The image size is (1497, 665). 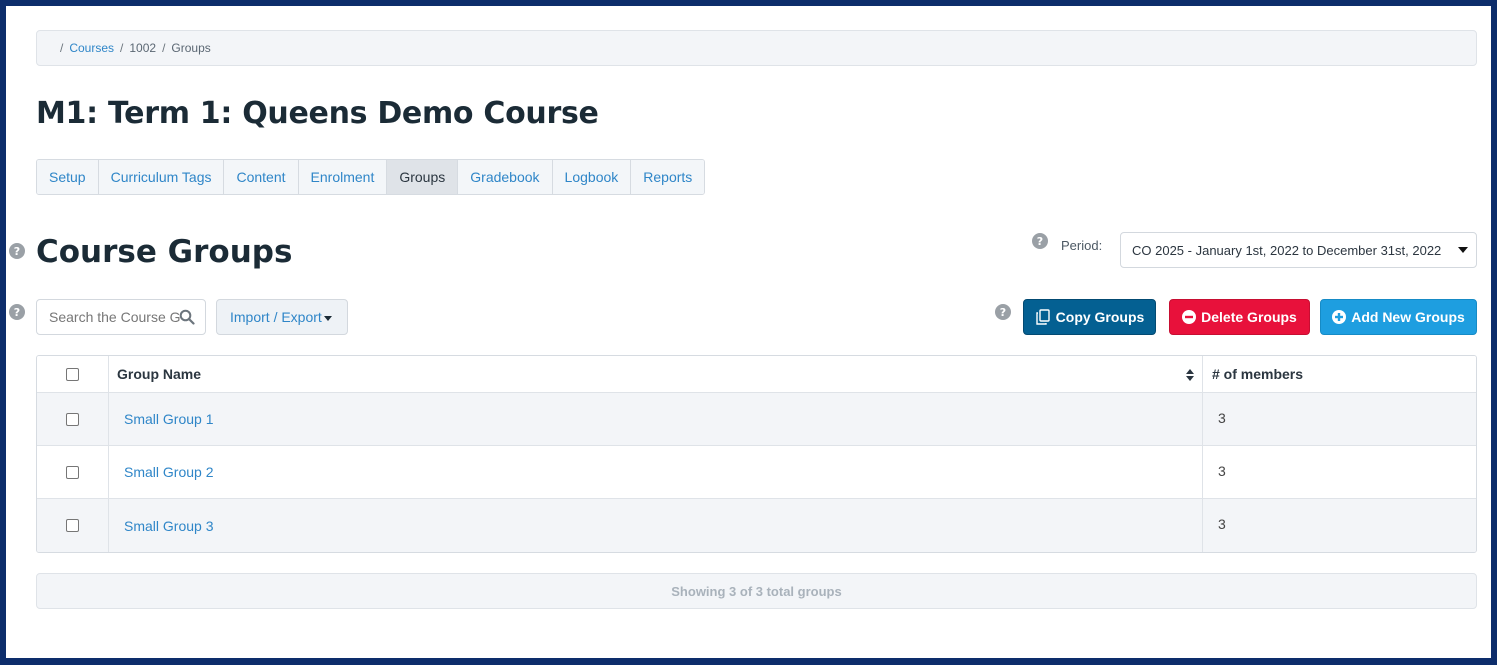 What do you see at coordinates (17, 251) in the screenshot?
I see `section-help-icon: ?` at bounding box center [17, 251].